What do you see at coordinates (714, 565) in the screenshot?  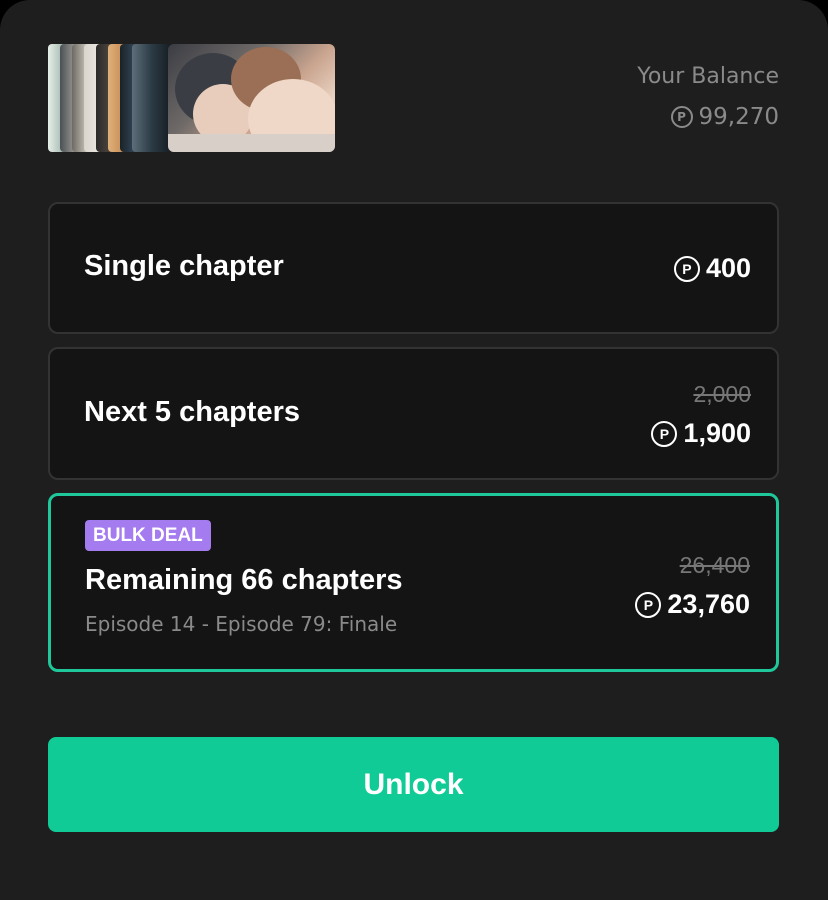 I see `original-price: 26,400` at bounding box center [714, 565].